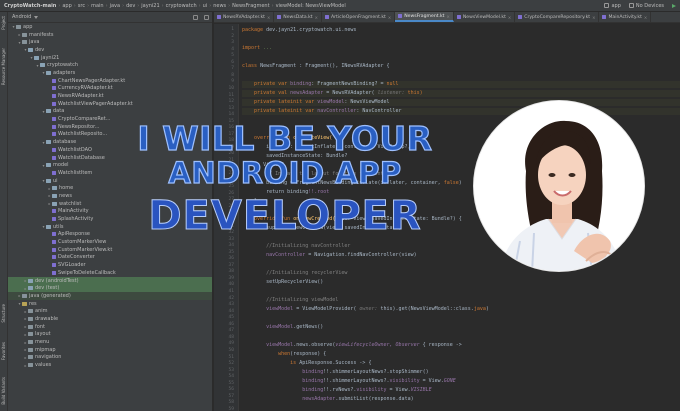  What do you see at coordinates (296, 246) in the screenshot?
I see `code-line: //Initializing navController` at bounding box center [296, 246].